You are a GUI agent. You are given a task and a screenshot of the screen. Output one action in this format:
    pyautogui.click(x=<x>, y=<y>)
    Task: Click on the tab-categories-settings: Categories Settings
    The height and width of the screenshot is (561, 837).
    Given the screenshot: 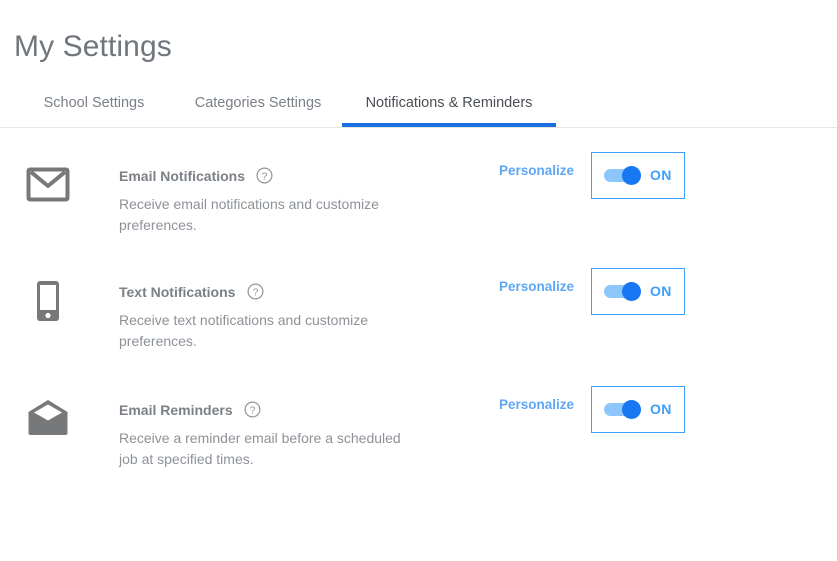 What is the action you would take?
    pyautogui.click(x=258, y=106)
    